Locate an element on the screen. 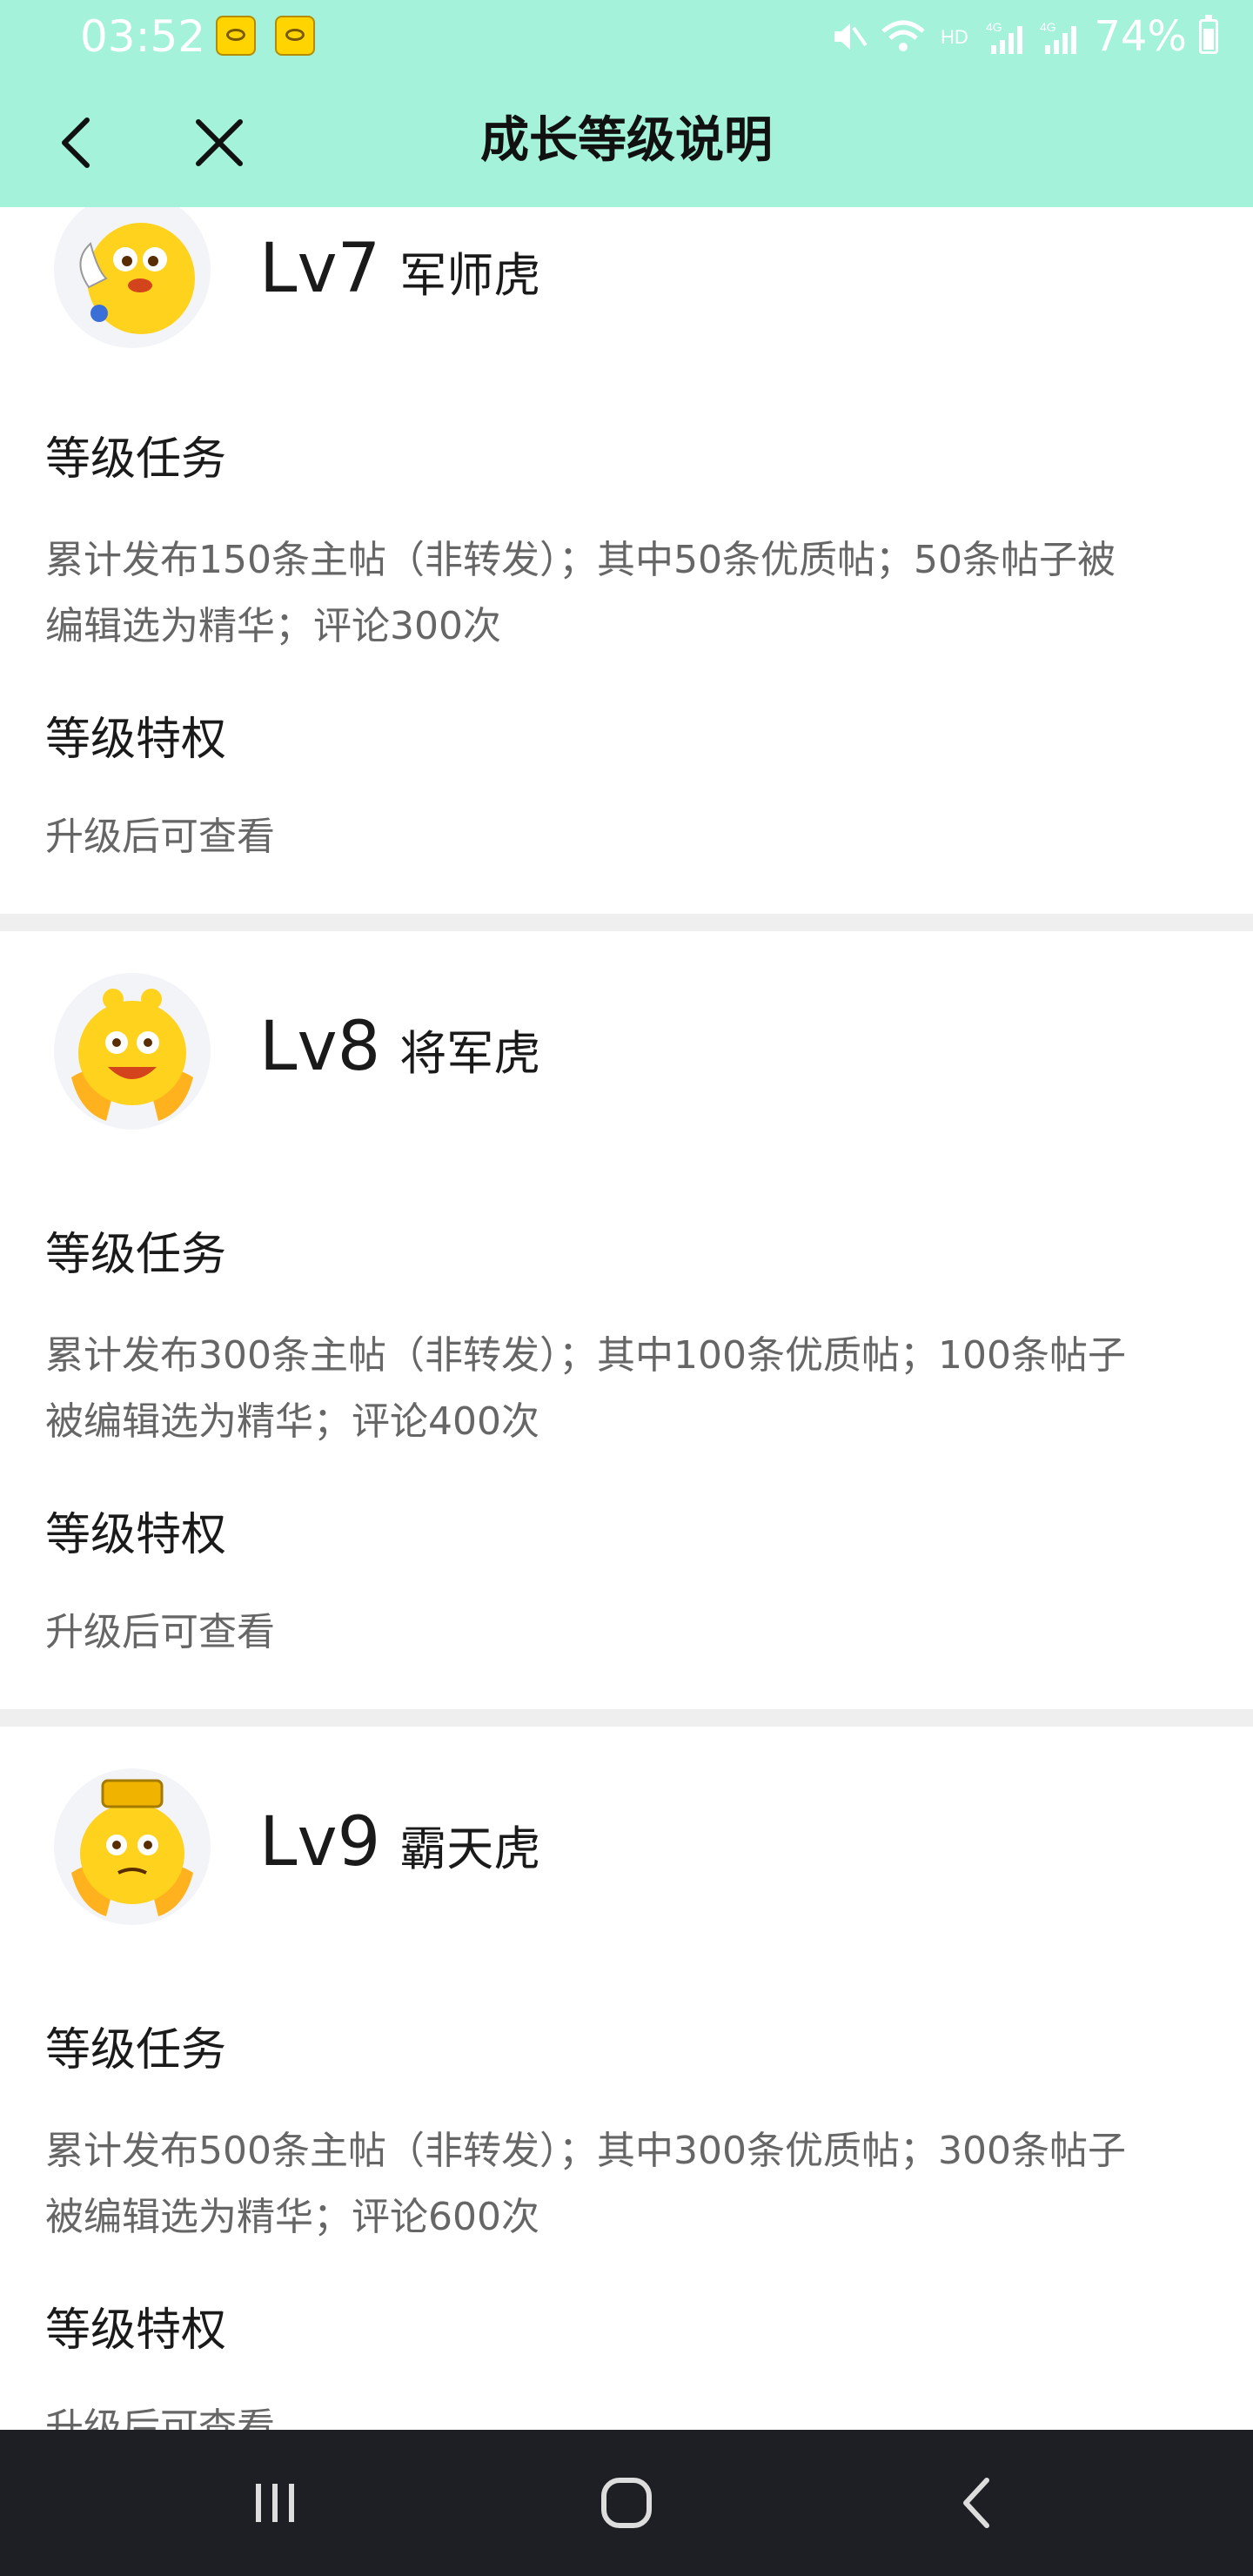 The height and width of the screenshot is (2576, 1253). task-description-line: 累计发布500条主帖（非转发）；其中300条优质帖；300条帖子 is located at coordinates (585, 2151).